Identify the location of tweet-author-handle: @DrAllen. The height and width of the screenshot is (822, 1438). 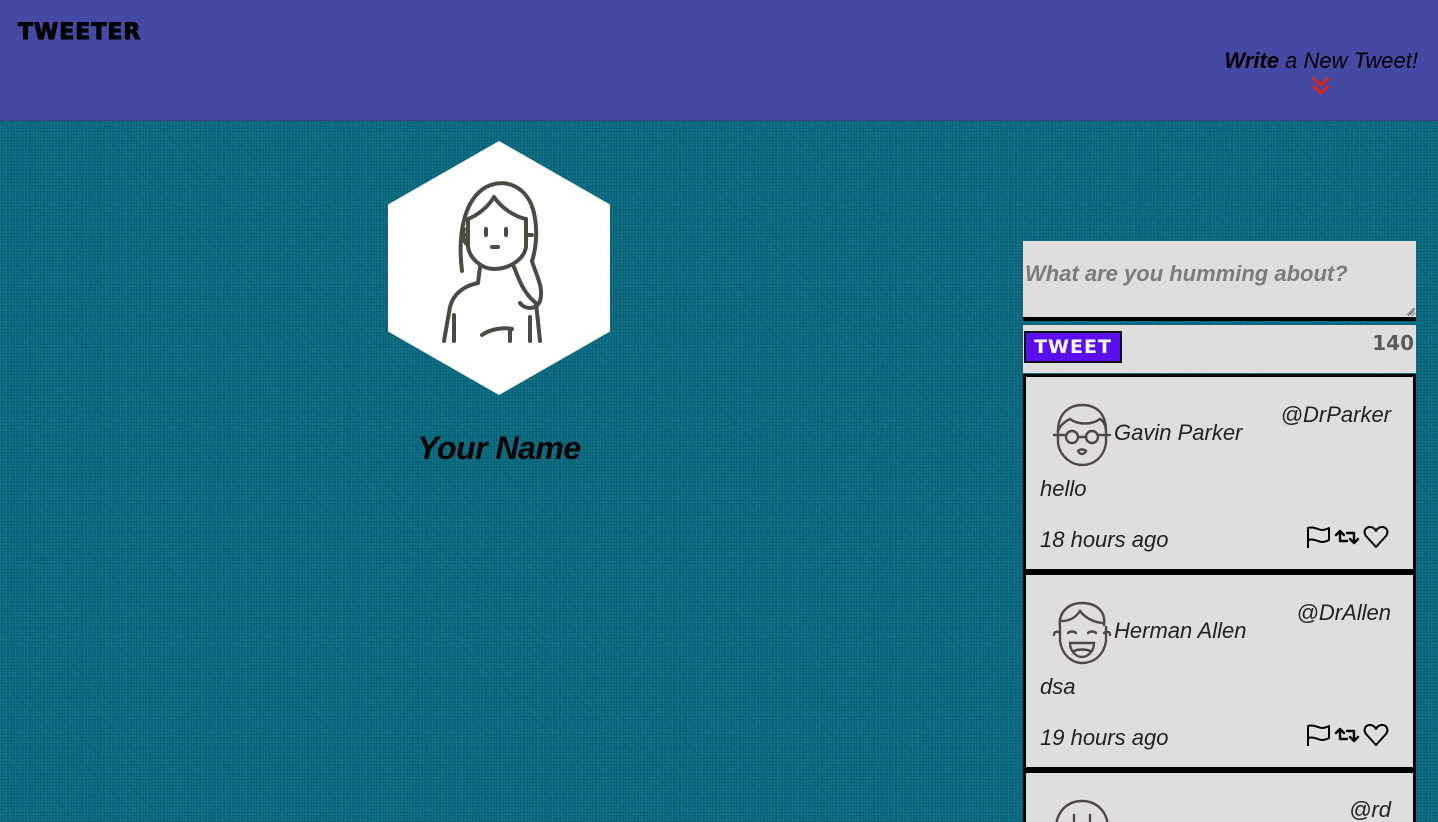
(1344, 613).